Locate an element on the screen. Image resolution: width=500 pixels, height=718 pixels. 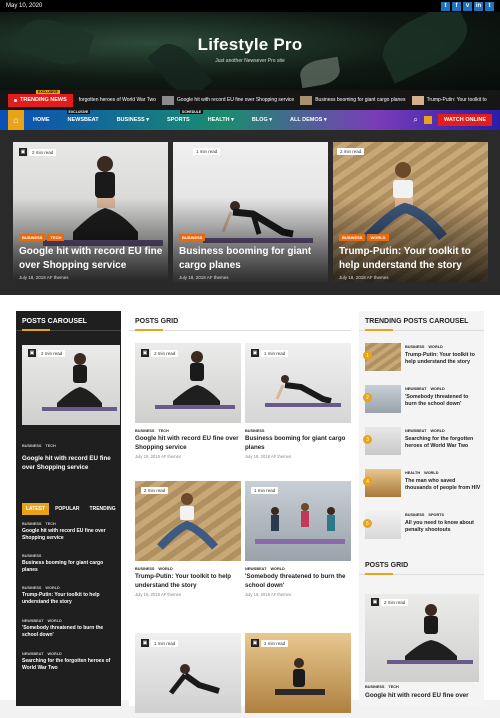
ticker-item: Business booming for giant cargo planes is located at coordinates (353, 100).